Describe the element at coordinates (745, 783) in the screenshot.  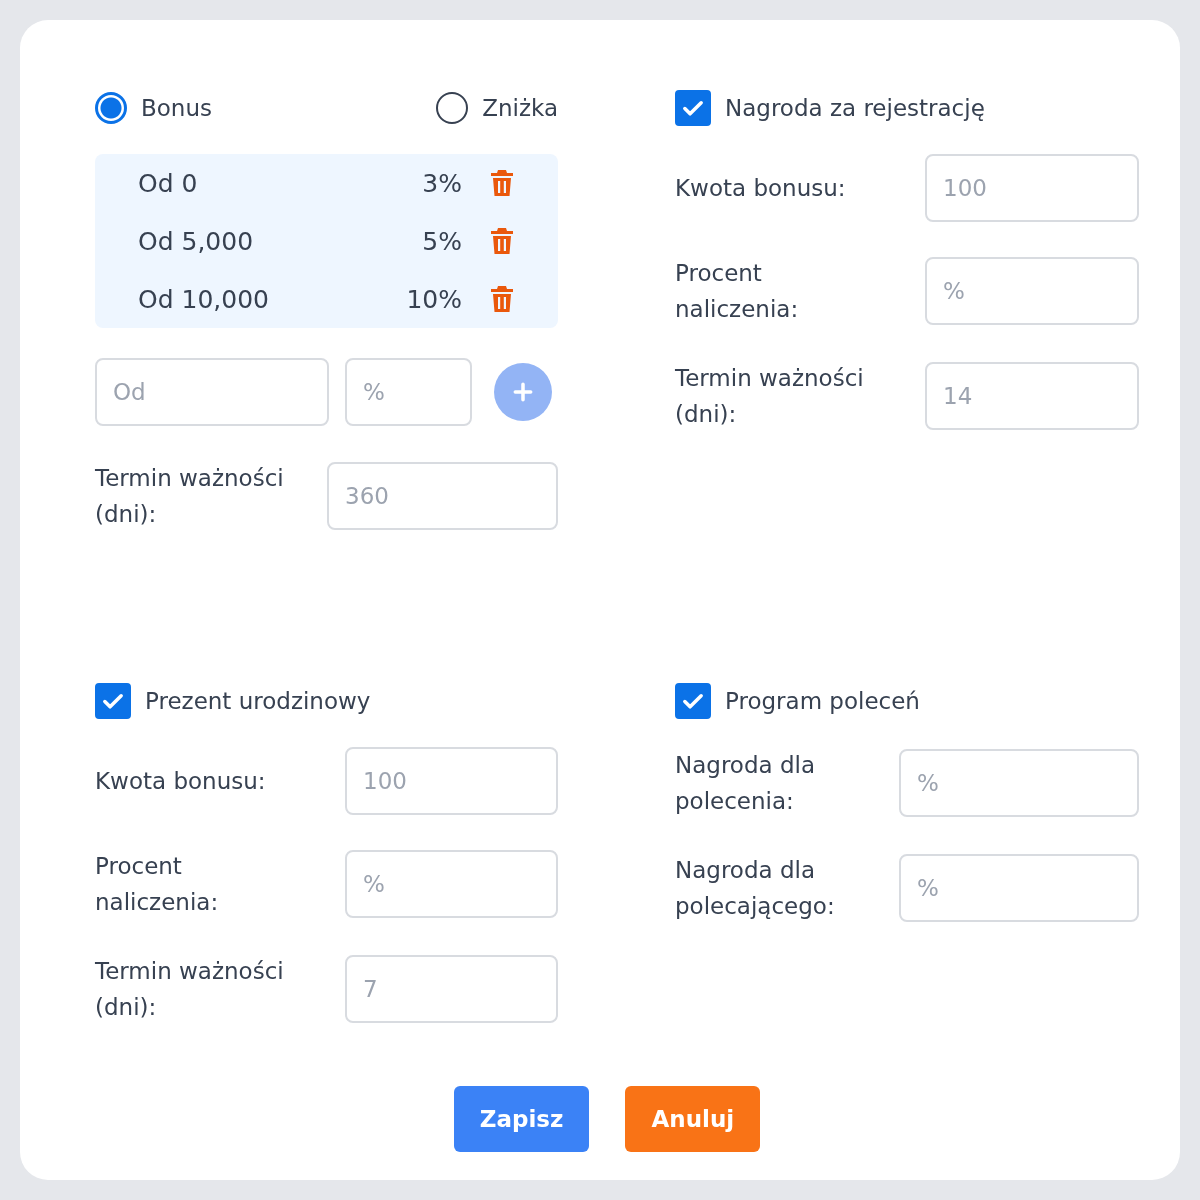
I see `field-label: Nagroda dla polecenia:` at that location.